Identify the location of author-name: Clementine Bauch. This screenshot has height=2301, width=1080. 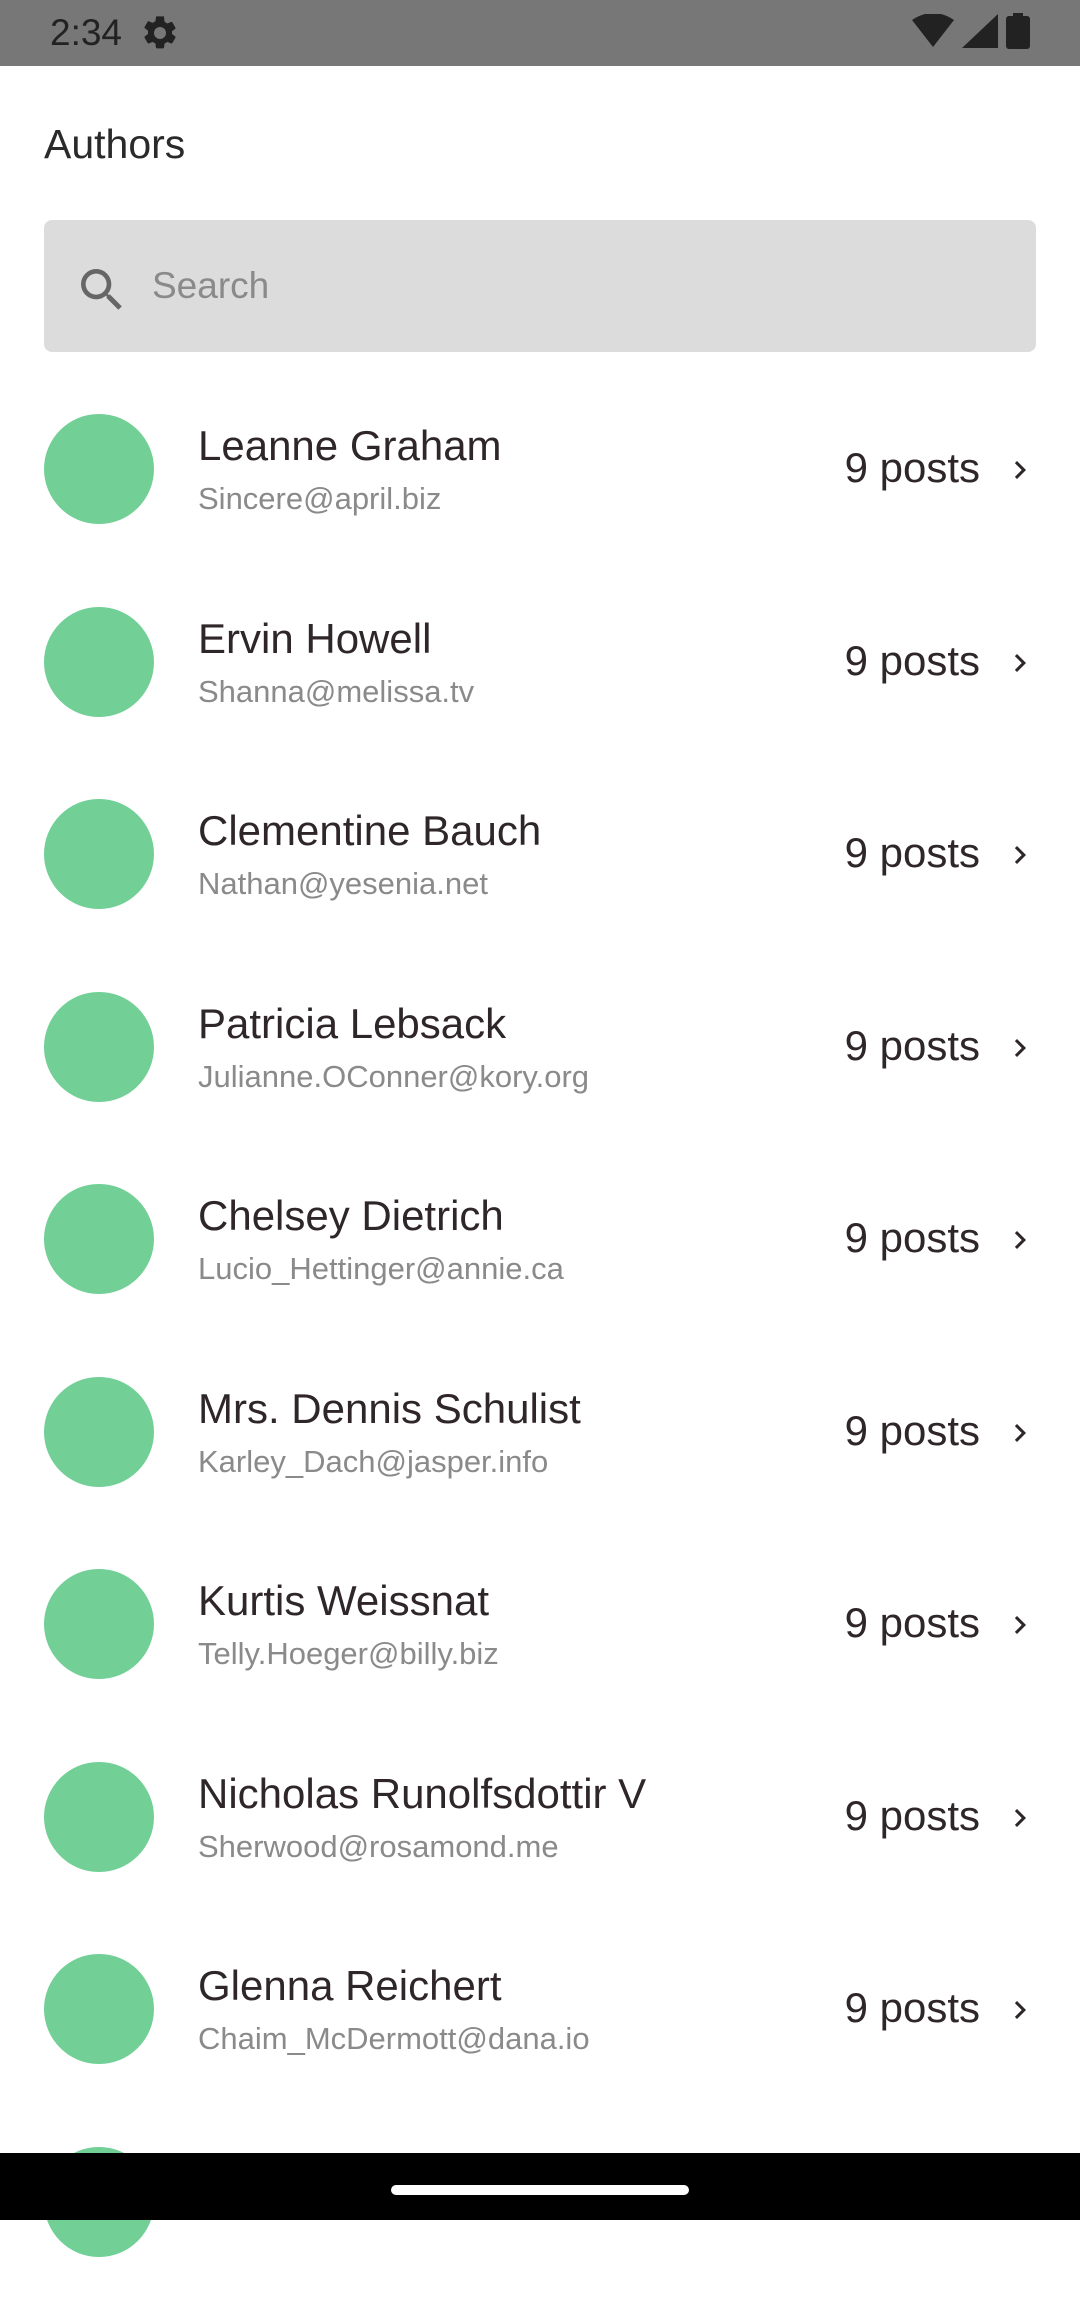
(369, 831).